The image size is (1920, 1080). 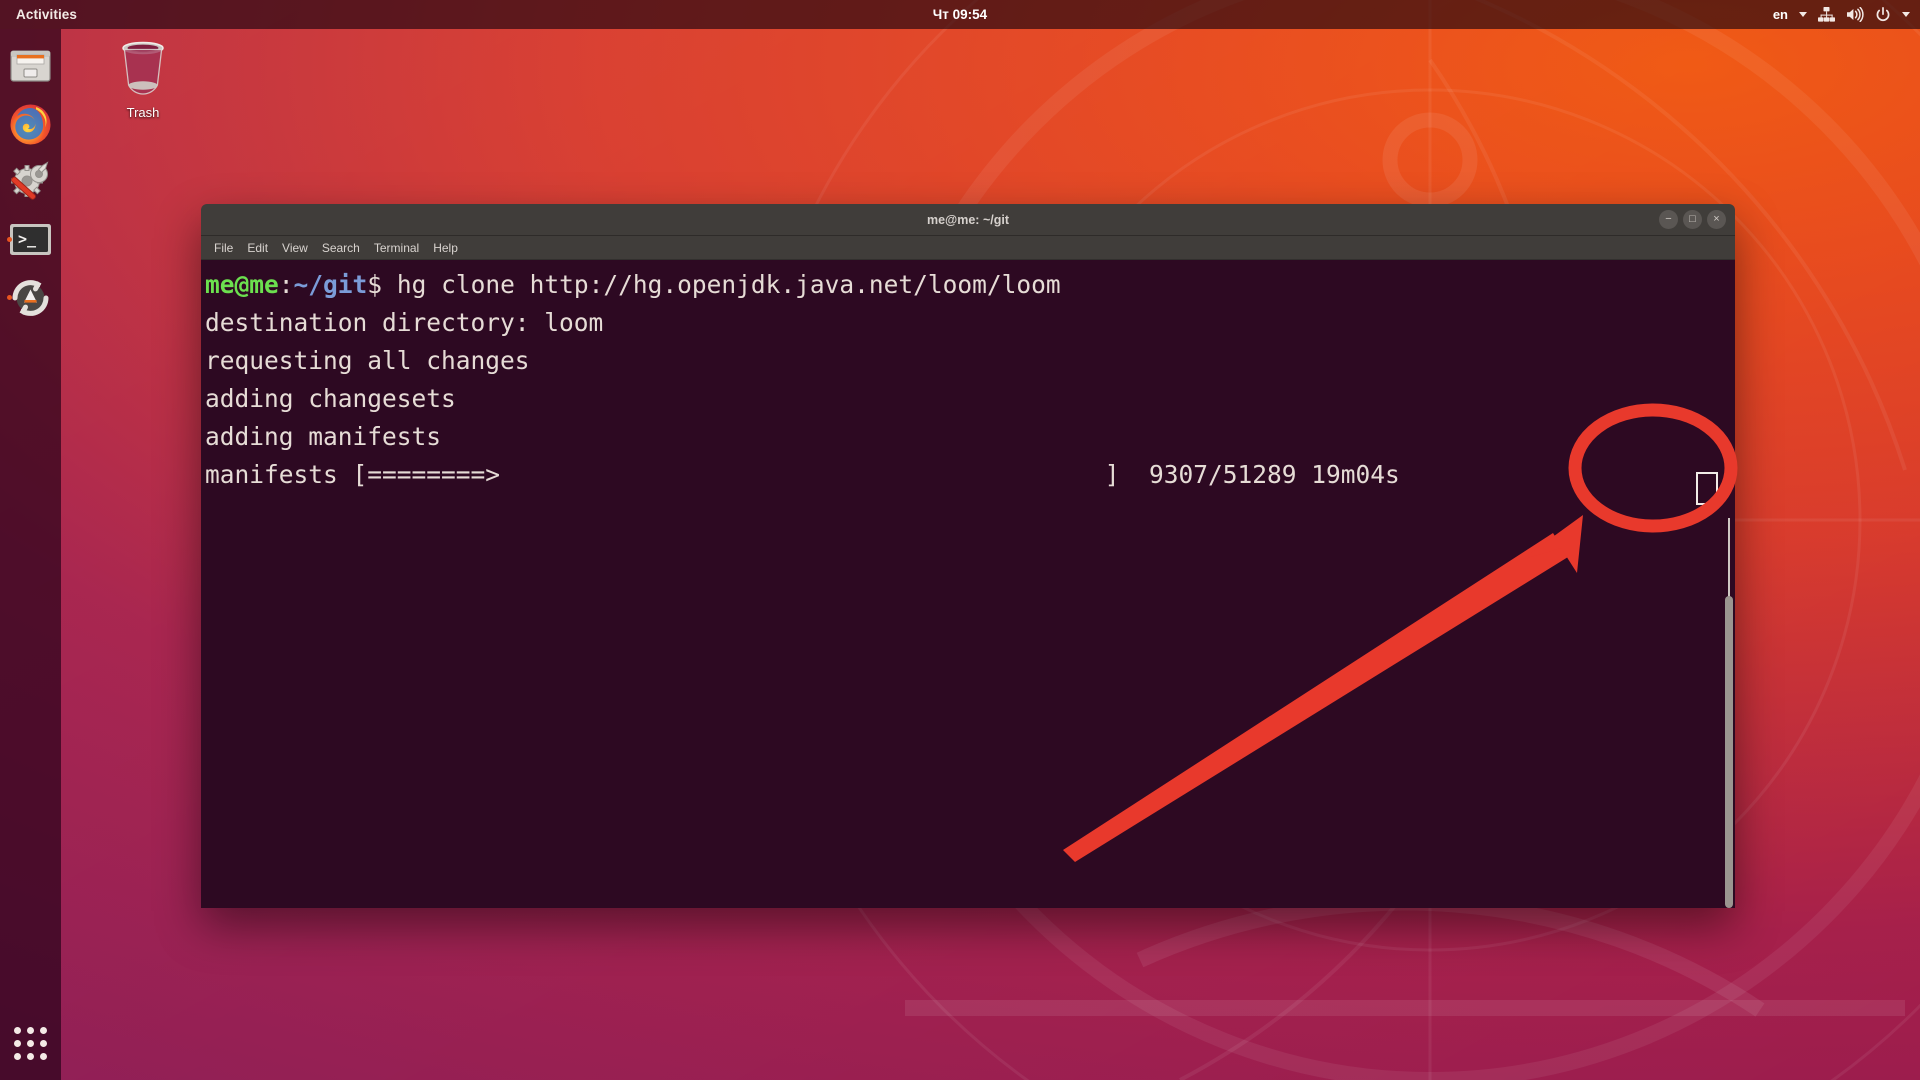 I want to click on dock-item-software-updater, so click(x=30, y=297).